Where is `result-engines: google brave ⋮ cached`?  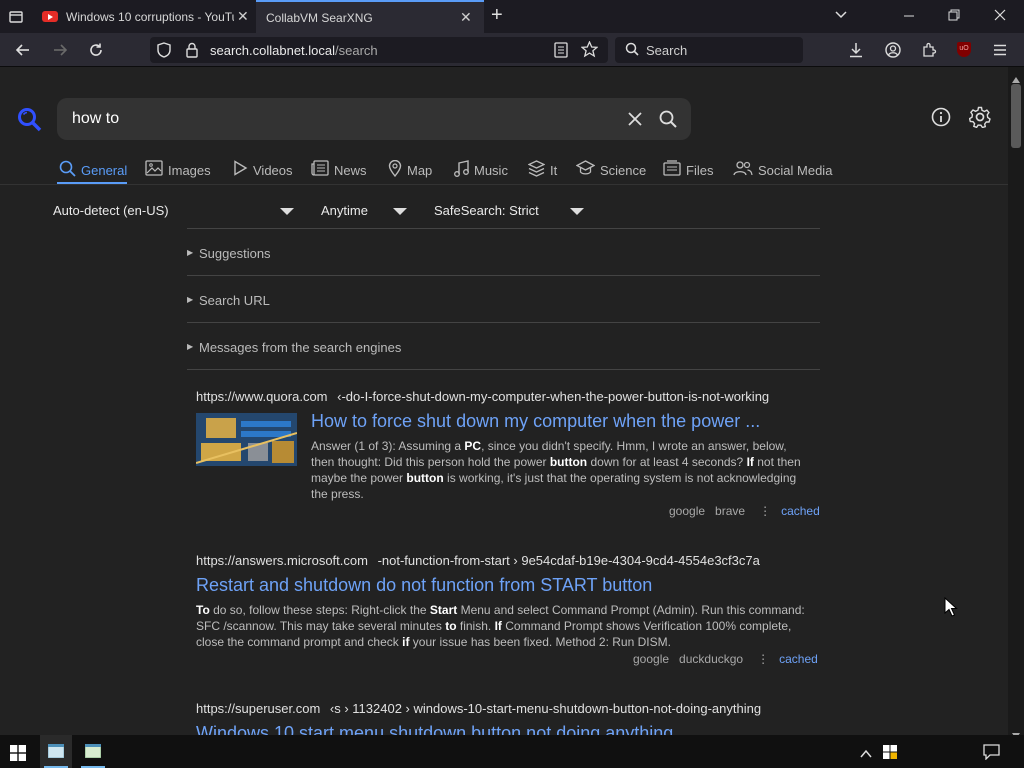
result-engines: google brave ⋮ cached is located at coordinates (744, 511).